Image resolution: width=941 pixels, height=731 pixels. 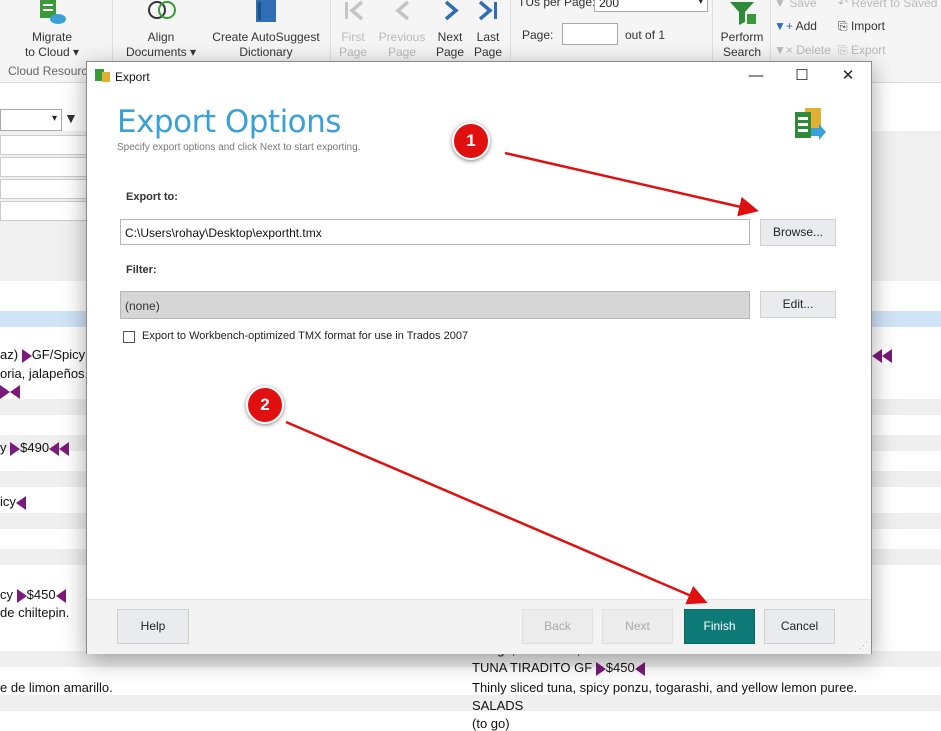 I want to click on minimize-icon: —, so click(x=756, y=75).